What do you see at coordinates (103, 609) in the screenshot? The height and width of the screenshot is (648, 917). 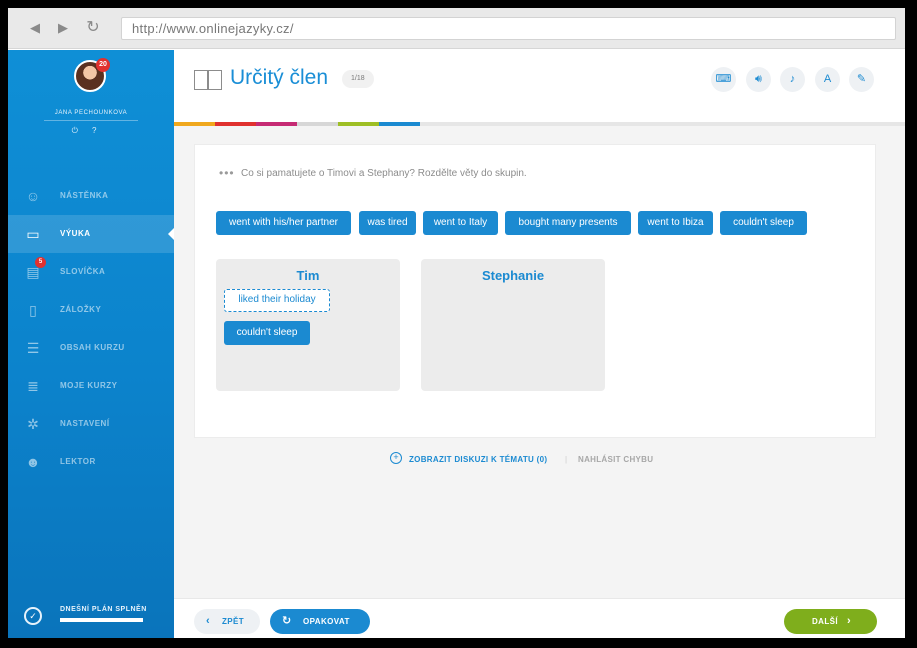 I see `daily-plan-label: DNEŠNÍ PLÁN SPLNĚN` at bounding box center [103, 609].